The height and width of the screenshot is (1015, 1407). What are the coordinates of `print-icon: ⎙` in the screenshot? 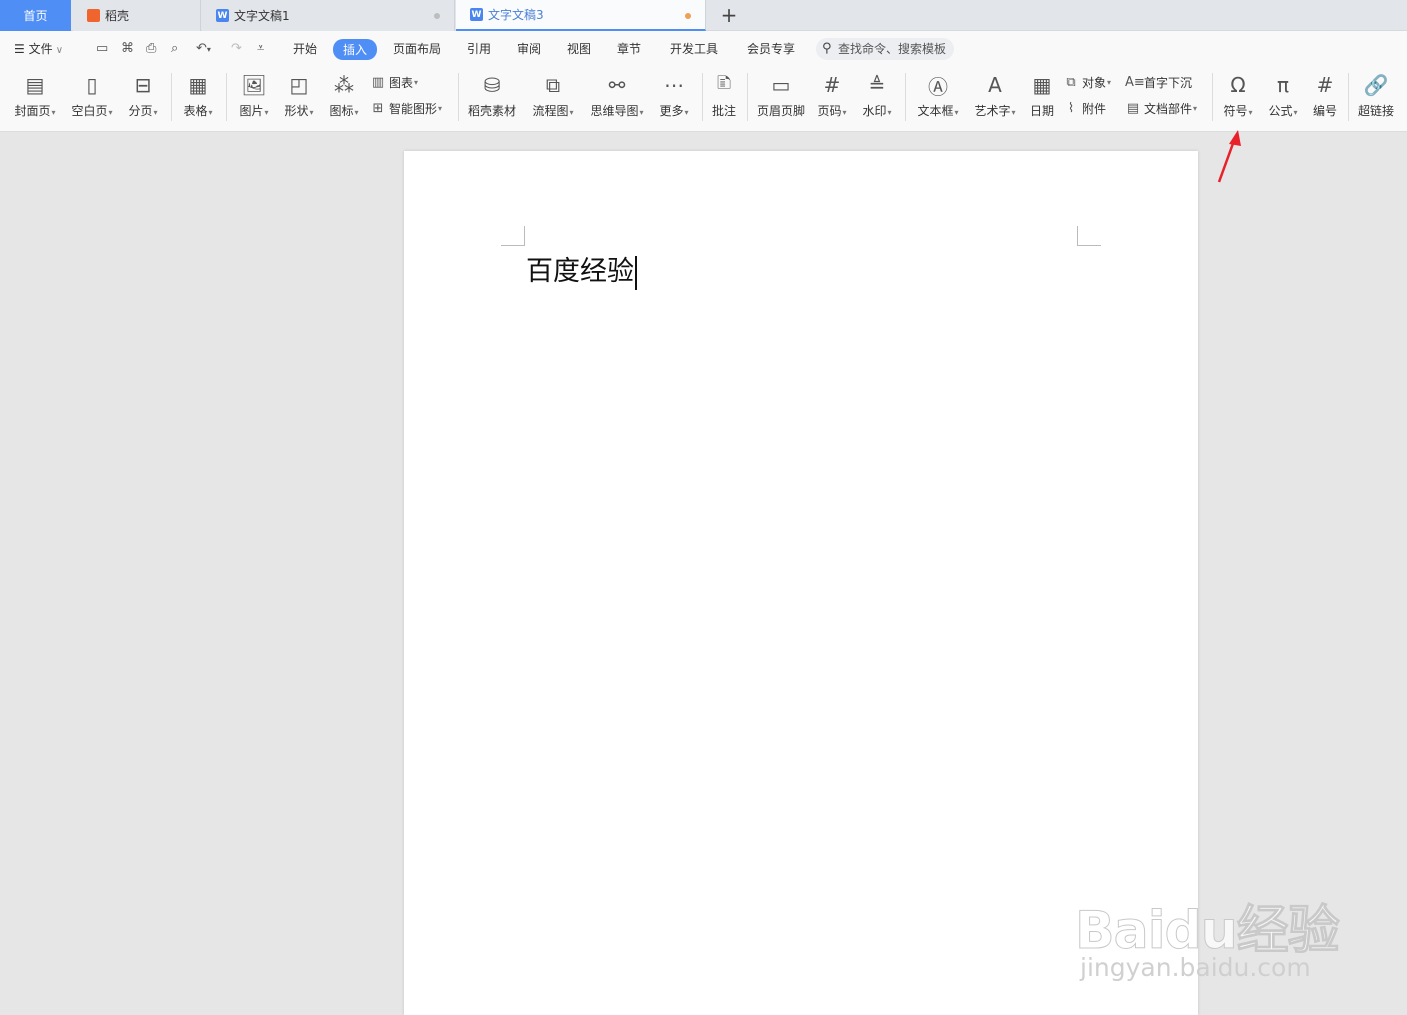 It's located at (151, 48).